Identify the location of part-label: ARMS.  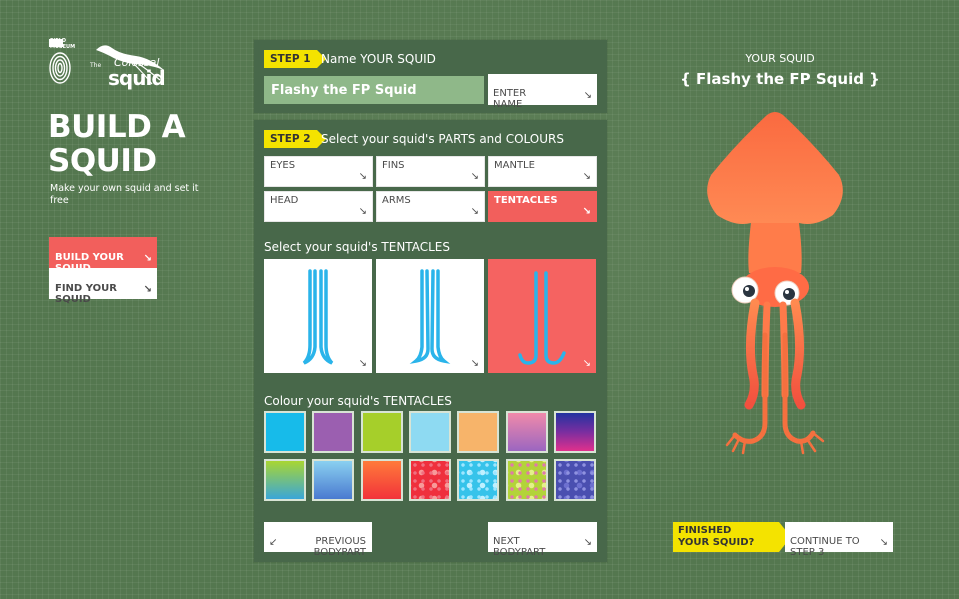
(396, 200).